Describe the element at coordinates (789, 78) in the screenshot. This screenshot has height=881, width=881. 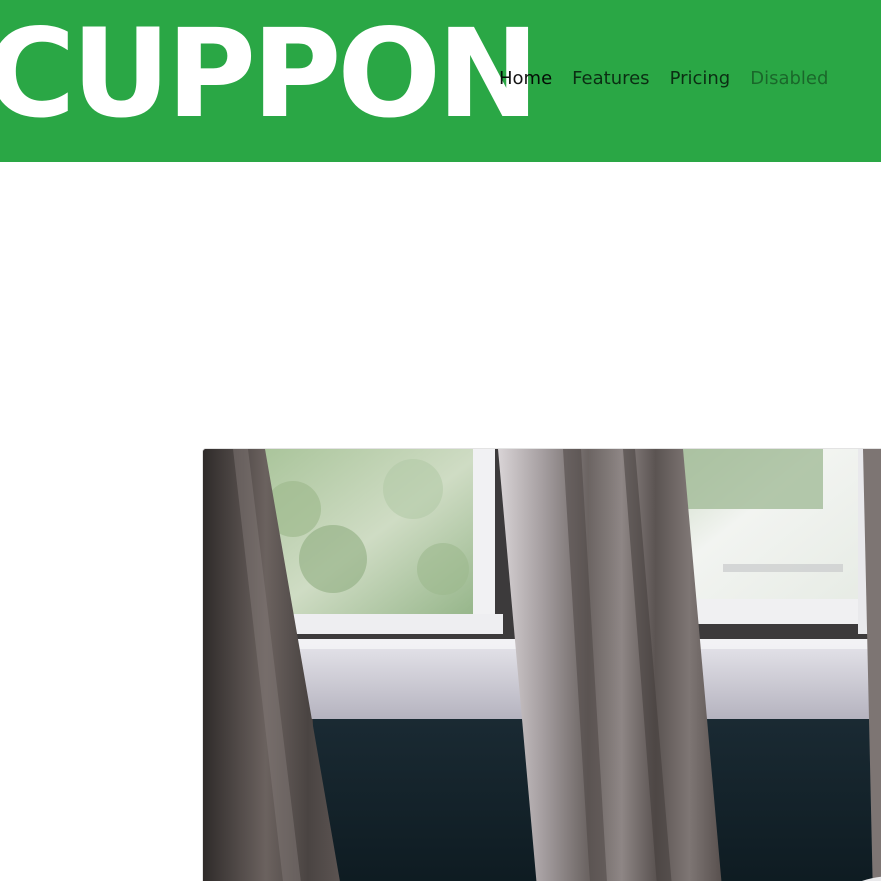
I see `nav-link-disabled: Disabled` at that location.